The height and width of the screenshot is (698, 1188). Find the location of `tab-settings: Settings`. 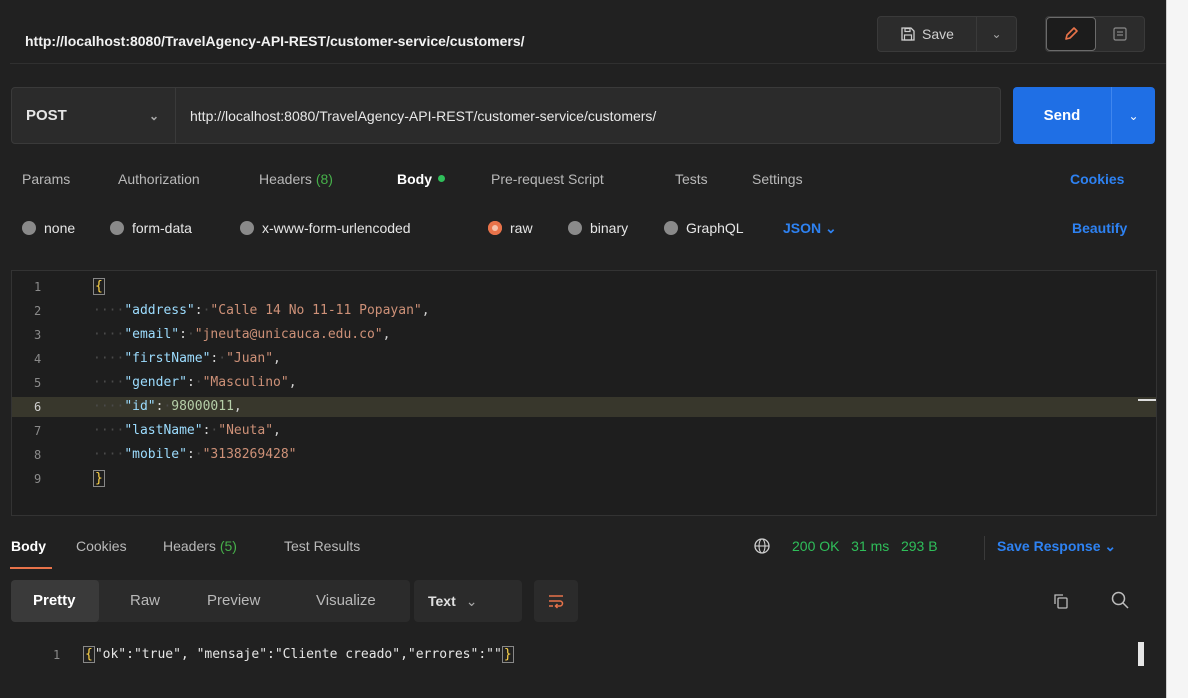

tab-settings: Settings is located at coordinates (777, 179).